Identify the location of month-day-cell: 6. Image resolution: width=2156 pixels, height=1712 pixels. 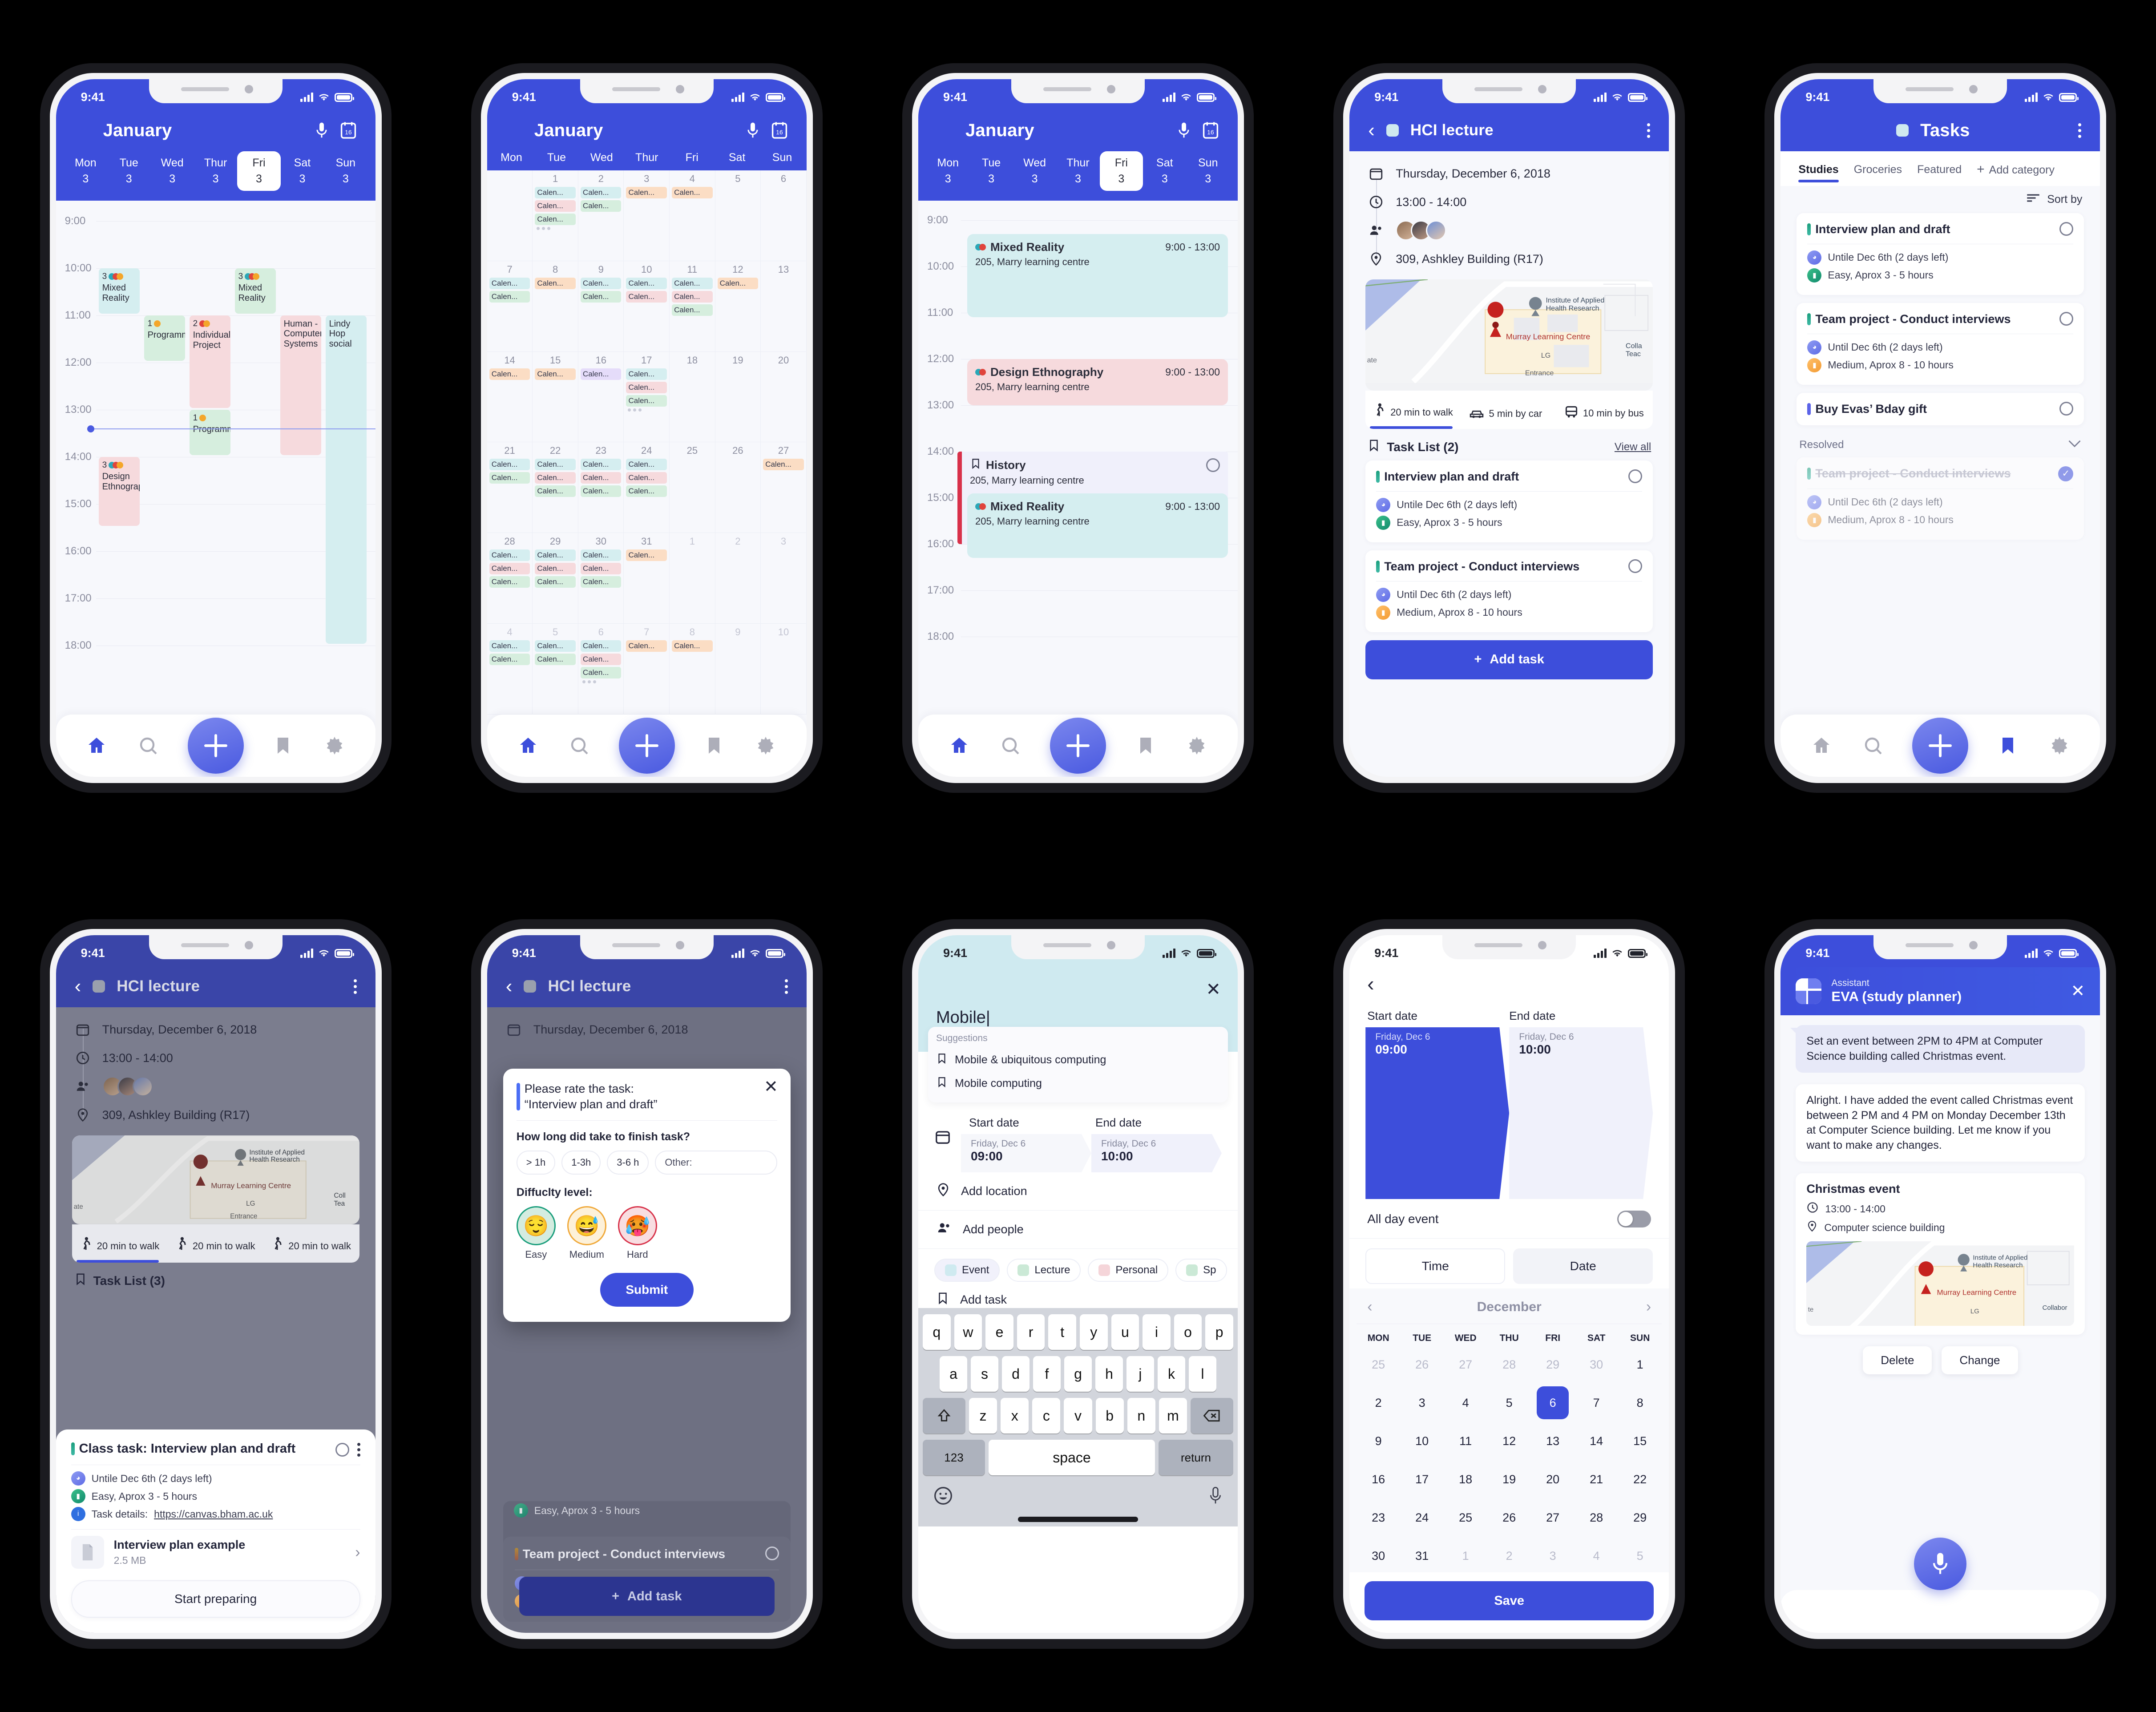
(784, 216).